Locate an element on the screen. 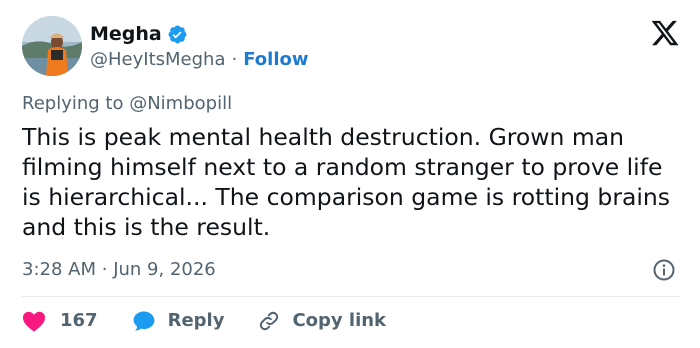 The height and width of the screenshot is (348, 700). author-handle-row: @HeyItsMegha · Follow is located at coordinates (199, 60).